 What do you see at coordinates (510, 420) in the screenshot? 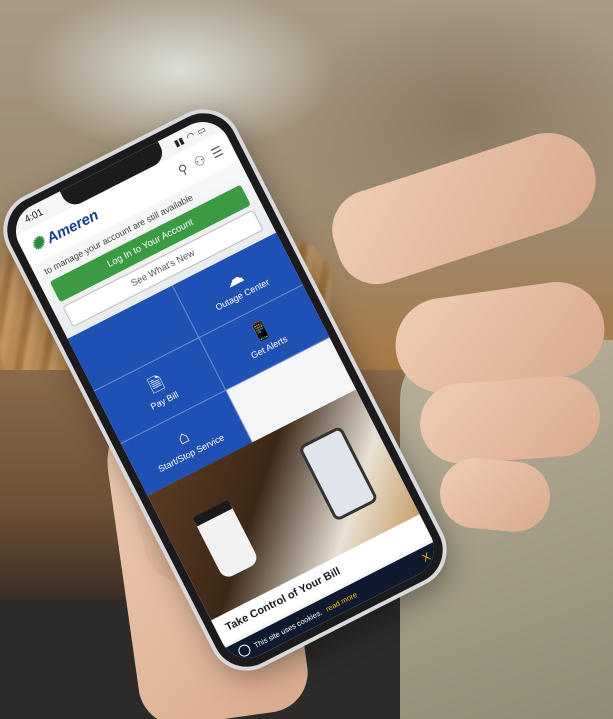
I see `right-ring-finger` at bounding box center [510, 420].